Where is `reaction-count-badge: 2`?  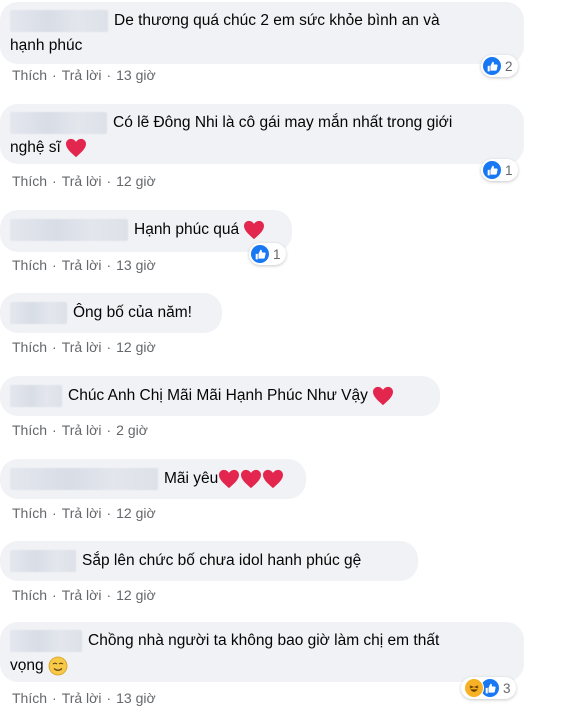
reaction-count-badge: 2 is located at coordinates (499, 66).